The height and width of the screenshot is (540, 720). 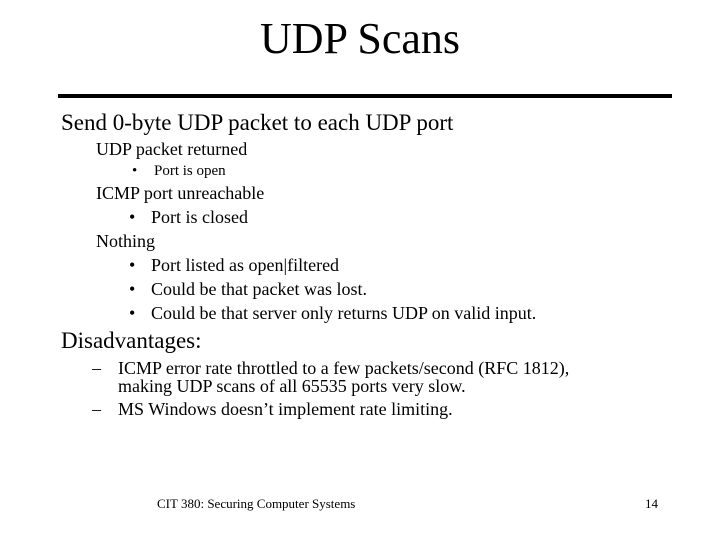 What do you see at coordinates (172, 149) in the screenshot?
I see `sub-point-udp-returned: UDP packet returned` at bounding box center [172, 149].